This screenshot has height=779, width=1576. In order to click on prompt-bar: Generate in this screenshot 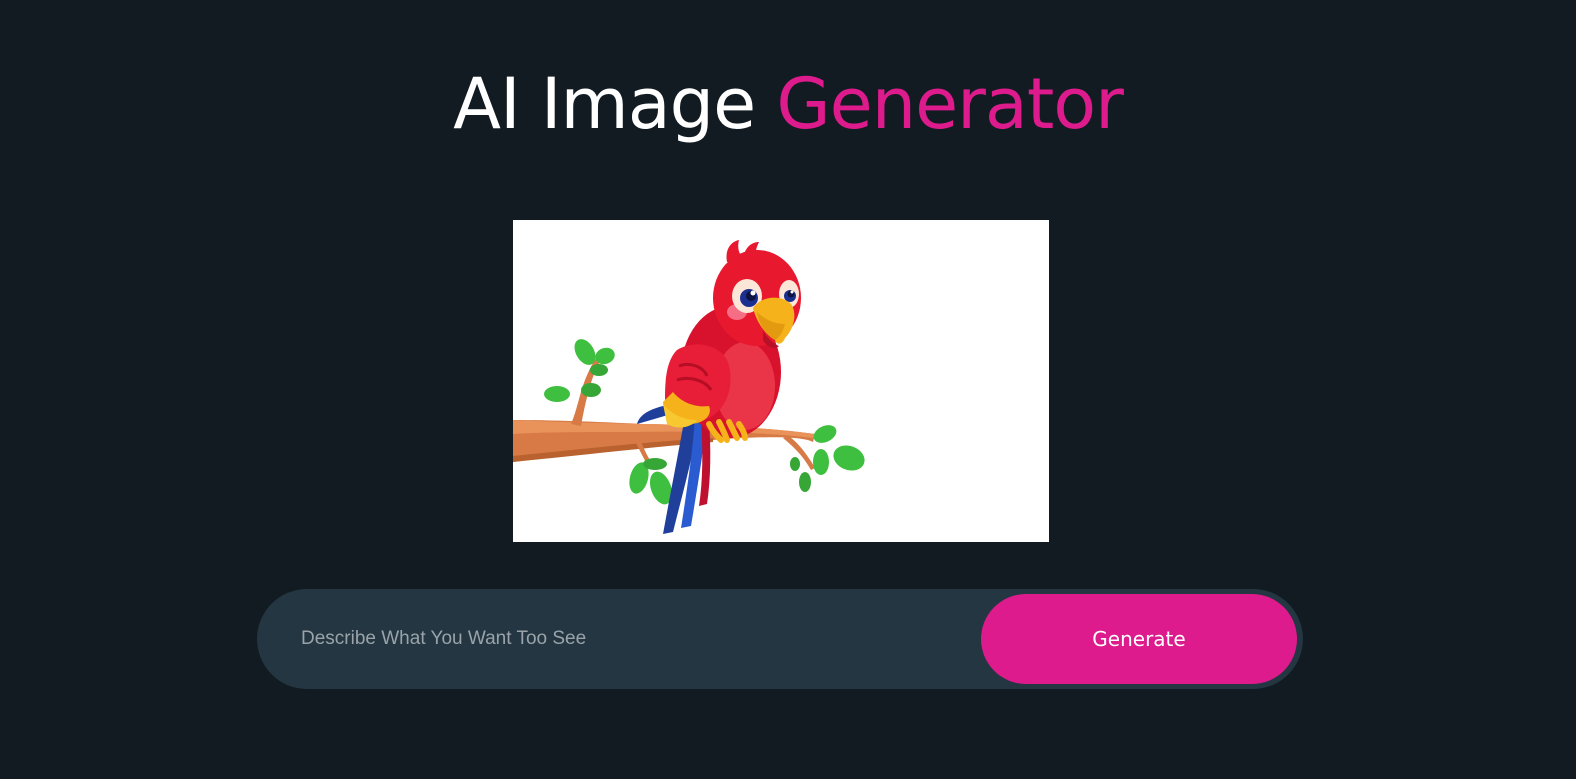, I will do `click(780, 639)`.